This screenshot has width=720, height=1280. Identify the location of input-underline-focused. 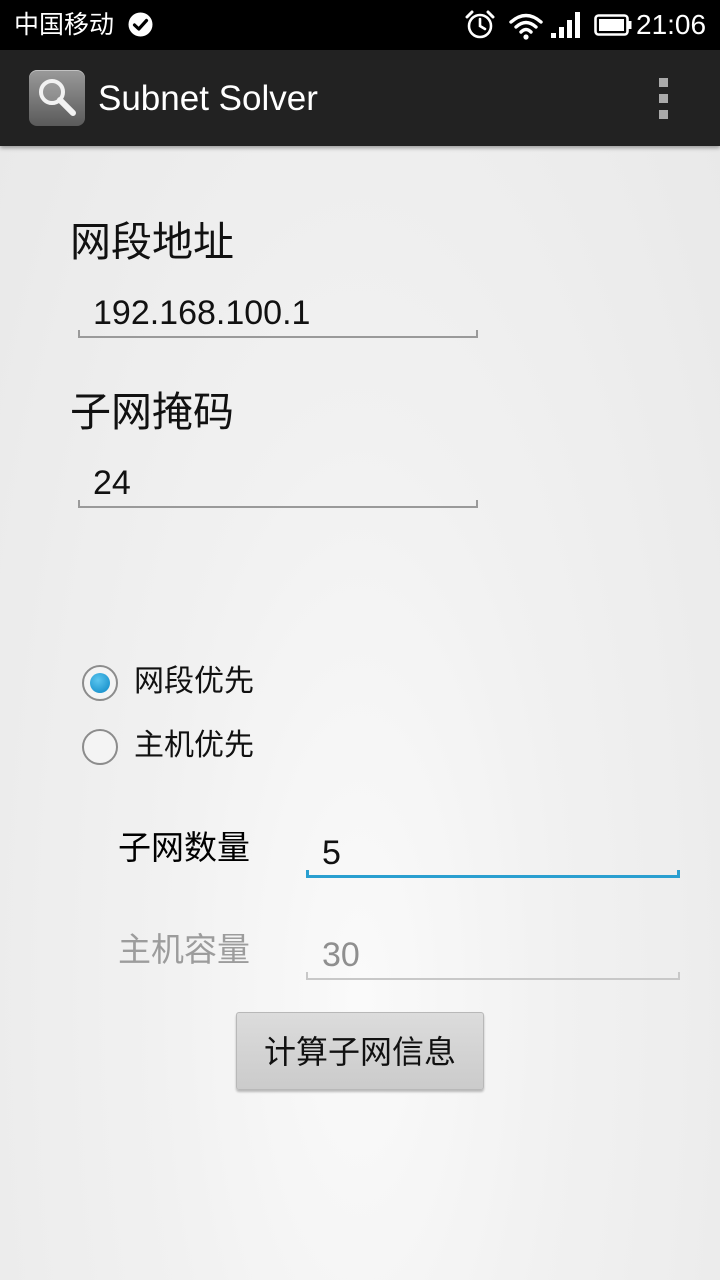
(493, 874).